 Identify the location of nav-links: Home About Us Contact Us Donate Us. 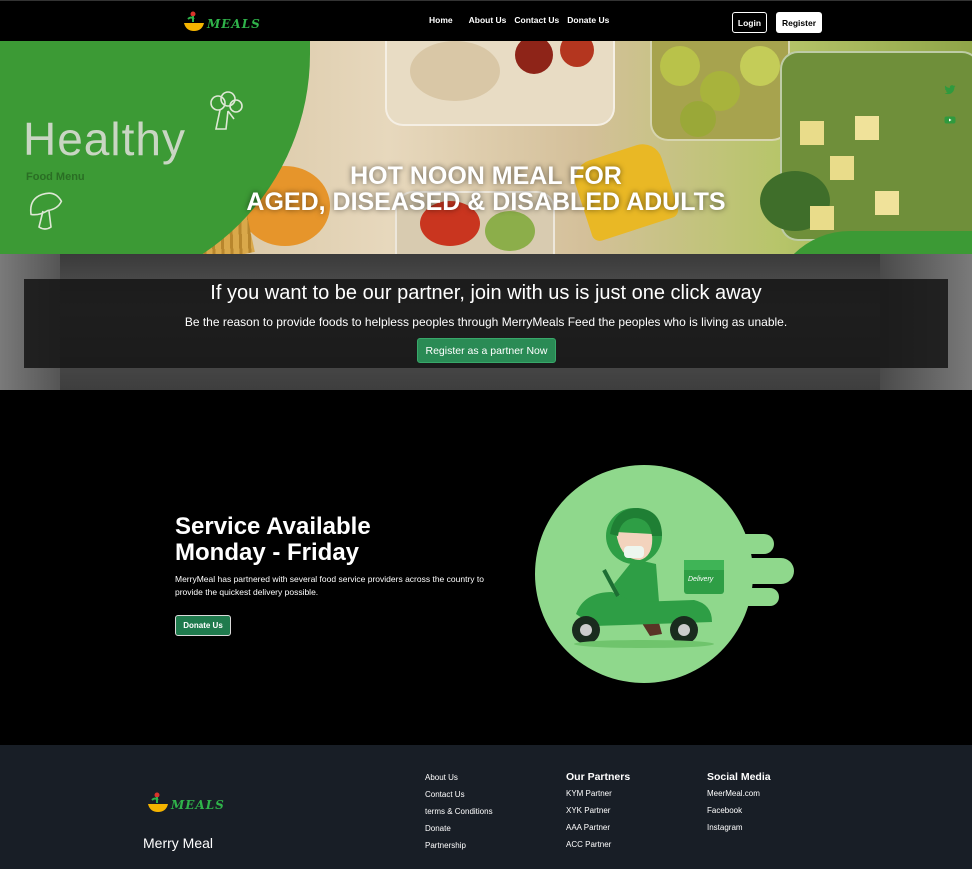
(519, 20).